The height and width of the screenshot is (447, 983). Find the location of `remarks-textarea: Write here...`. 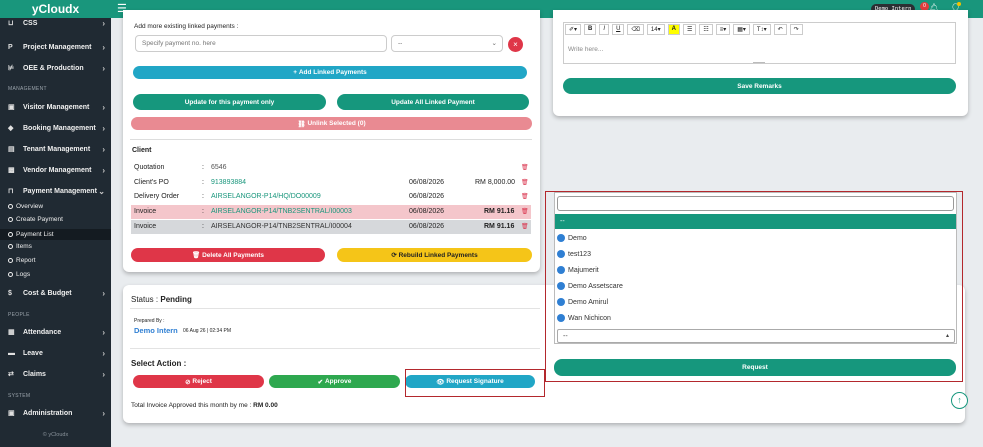

remarks-textarea: Write here... is located at coordinates (585, 49).